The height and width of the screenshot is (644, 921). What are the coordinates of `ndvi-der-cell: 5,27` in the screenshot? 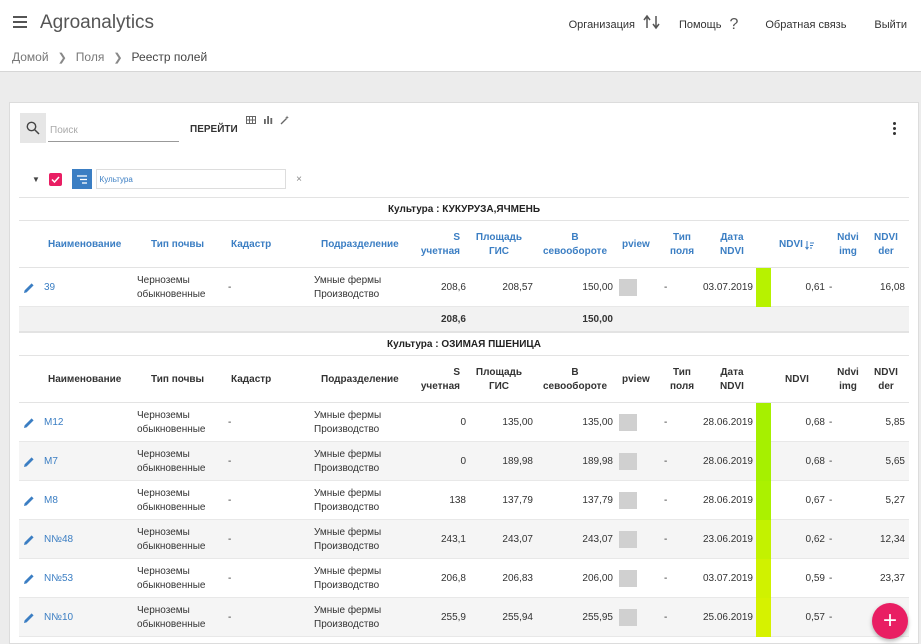 It's located at (895, 500).